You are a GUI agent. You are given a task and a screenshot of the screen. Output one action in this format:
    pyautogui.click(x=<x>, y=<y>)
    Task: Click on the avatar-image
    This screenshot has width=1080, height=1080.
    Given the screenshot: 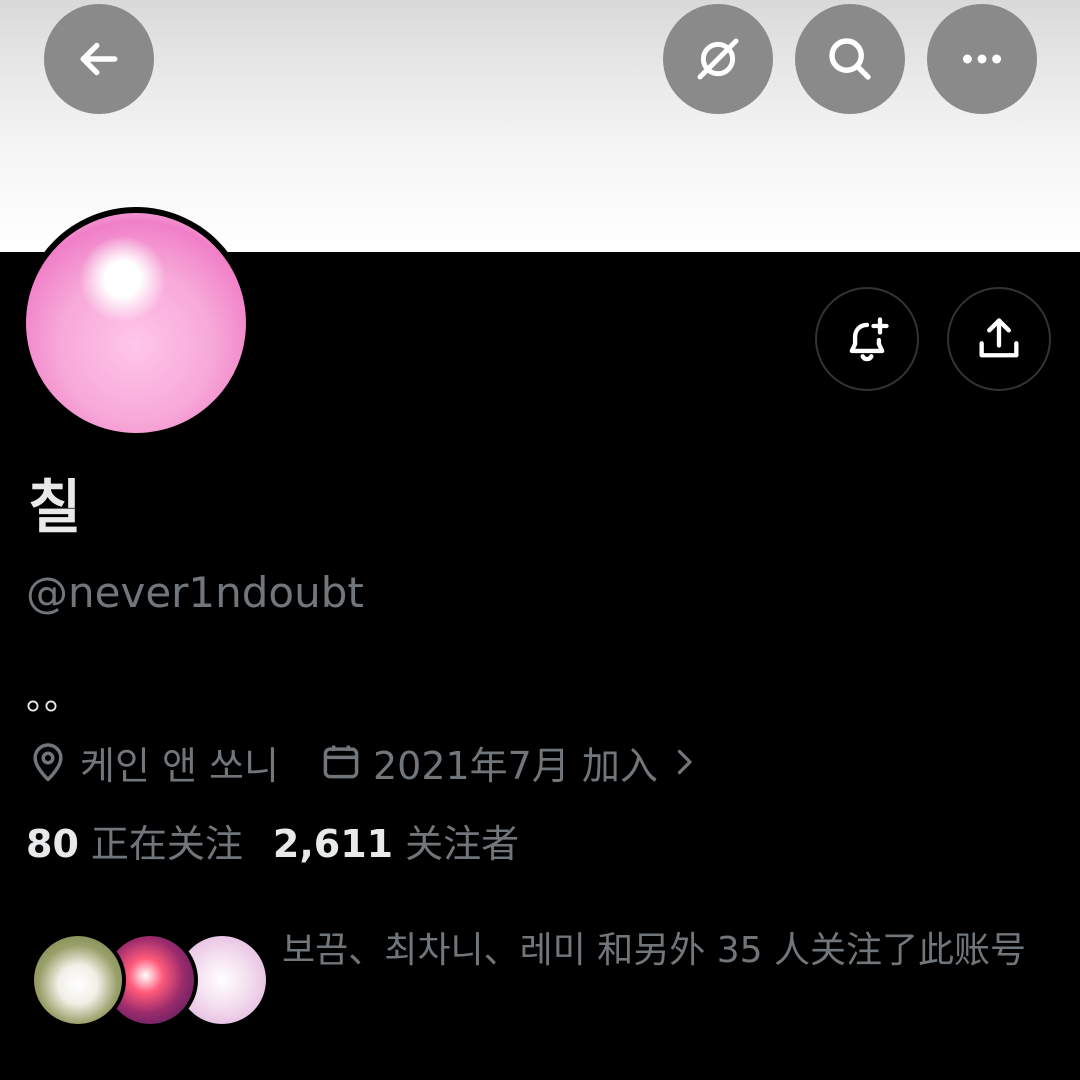 What is the action you would take?
    pyautogui.click(x=136, y=323)
    